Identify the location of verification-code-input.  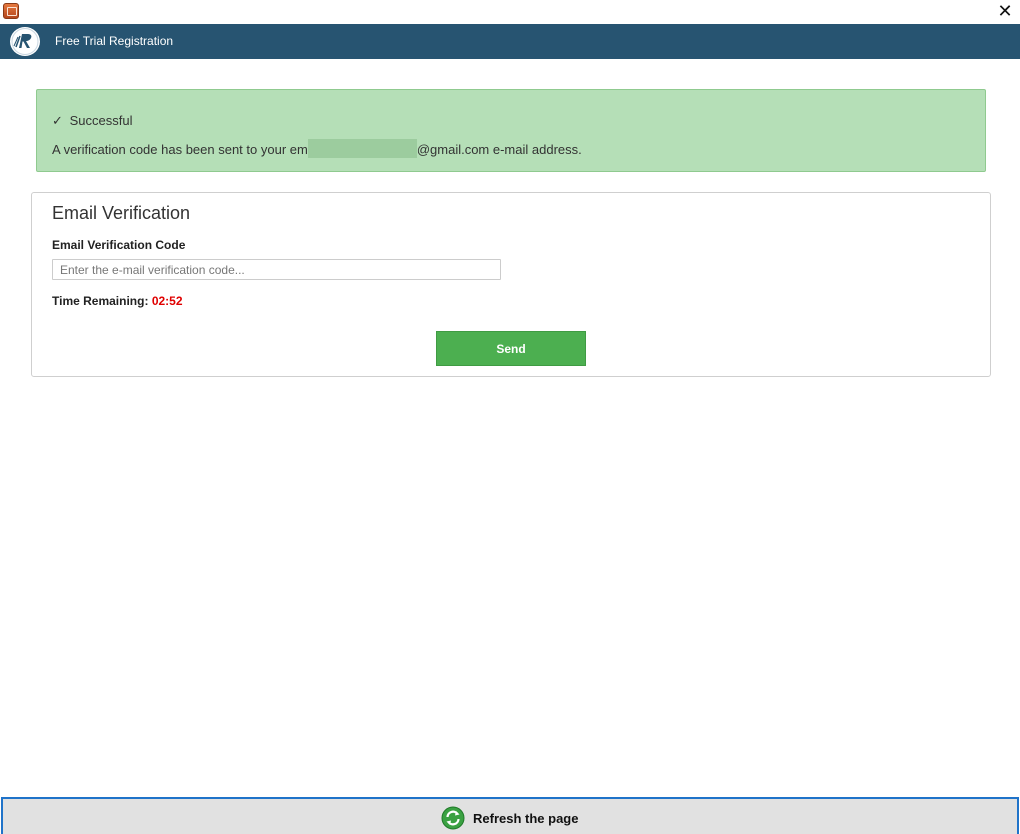
(276, 269).